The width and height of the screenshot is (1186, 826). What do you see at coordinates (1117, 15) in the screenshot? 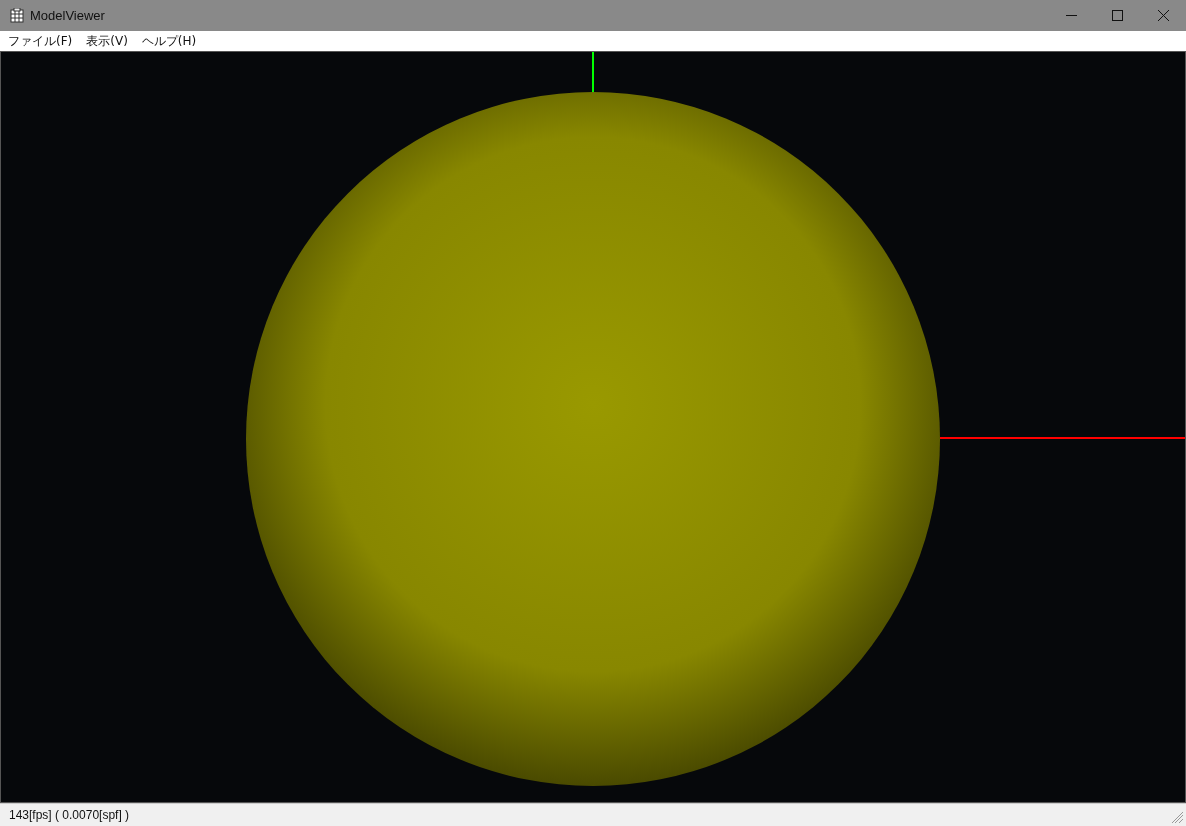
I see `maximize-icon` at bounding box center [1117, 15].